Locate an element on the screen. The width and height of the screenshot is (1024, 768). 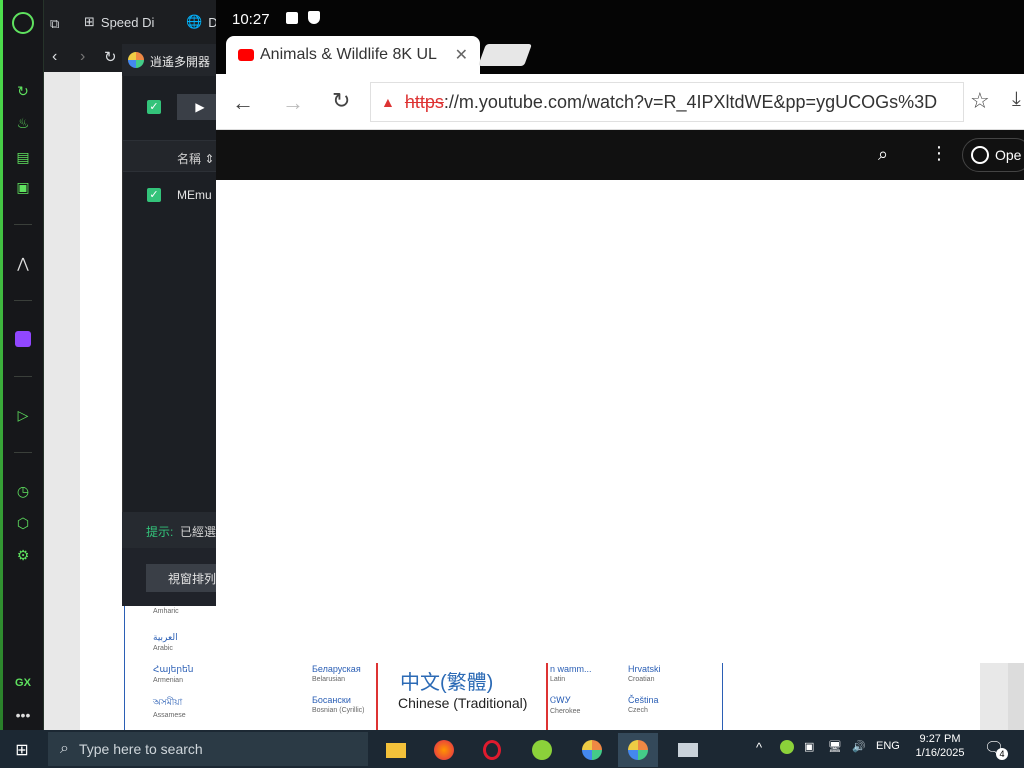
sign-in-label: Ope is located at coordinates (1008, 155).